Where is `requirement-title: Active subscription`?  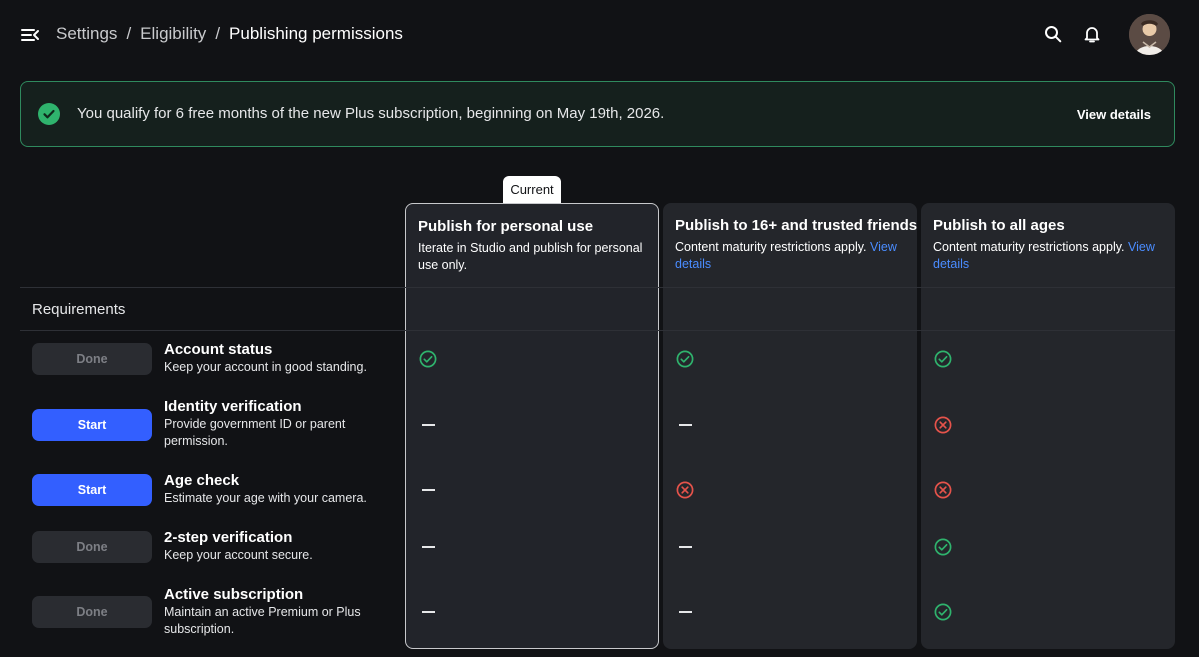
requirement-title: Active subscription is located at coordinates (234, 594).